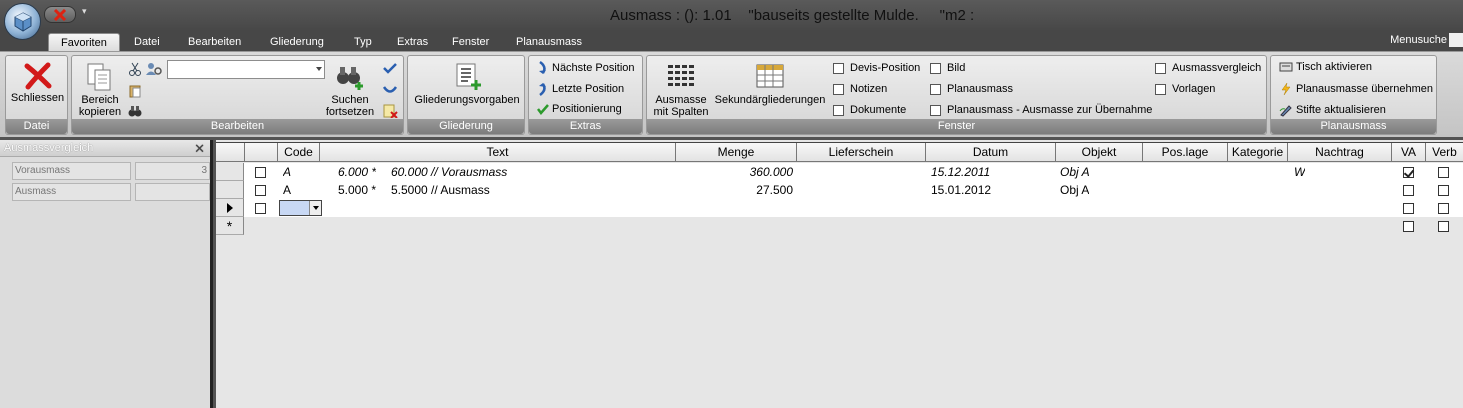 The width and height of the screenshot is (1463, 408). Describe the element at coordinates (736, 152) in the screenshot. I see `header-menge: Menge` at that location.